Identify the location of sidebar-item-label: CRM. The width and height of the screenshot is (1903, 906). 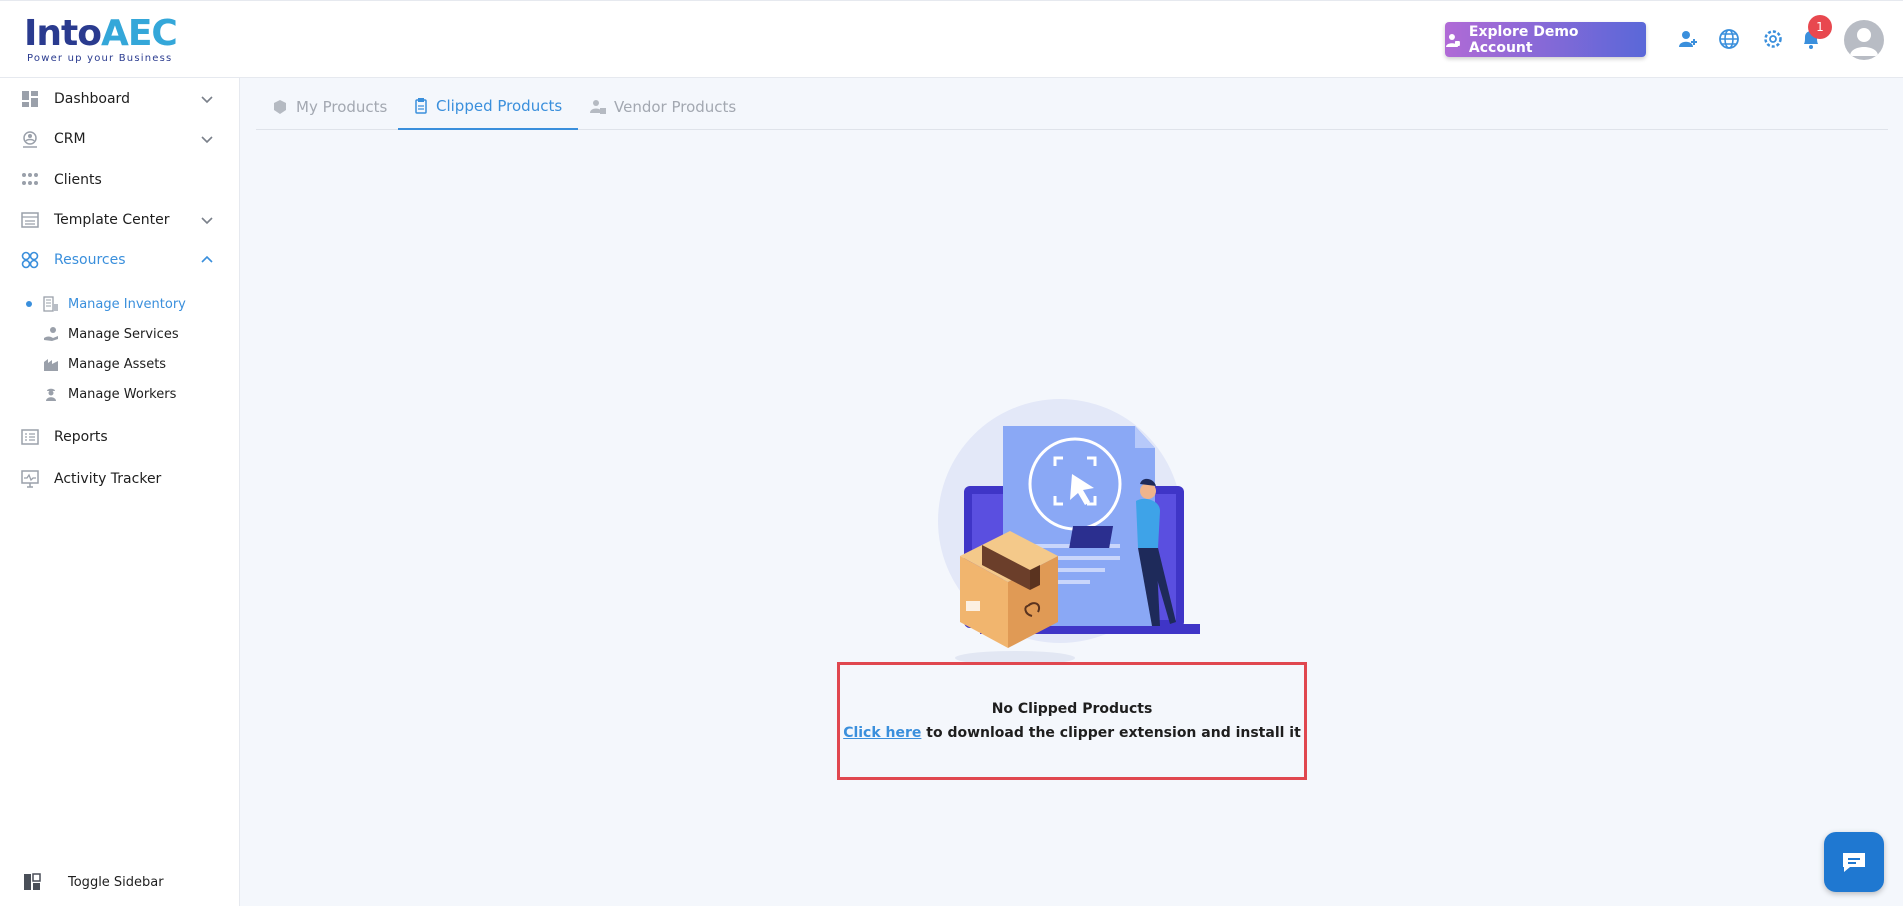
(70, 139).